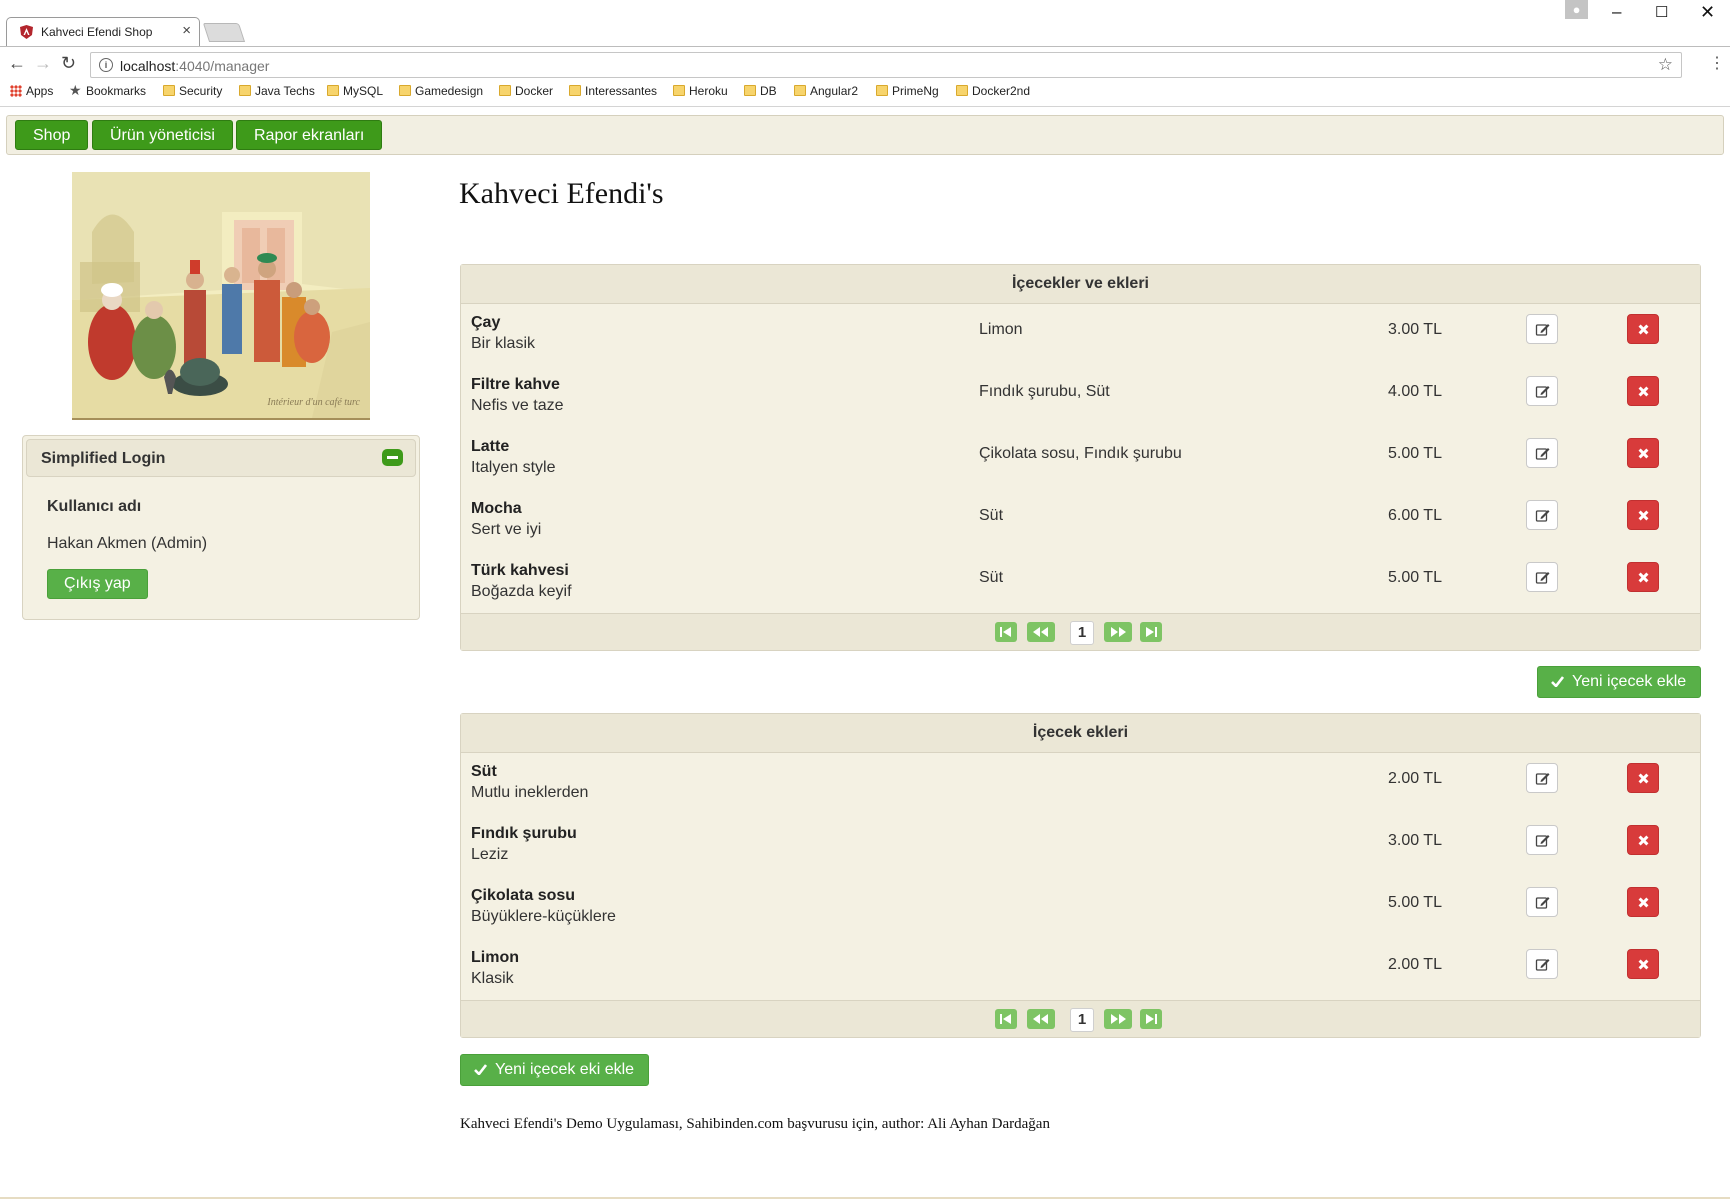 The image size is (1730, 1200). I want to click on nav-manager-button: Ürün yöneticisi, so click(162, 135).